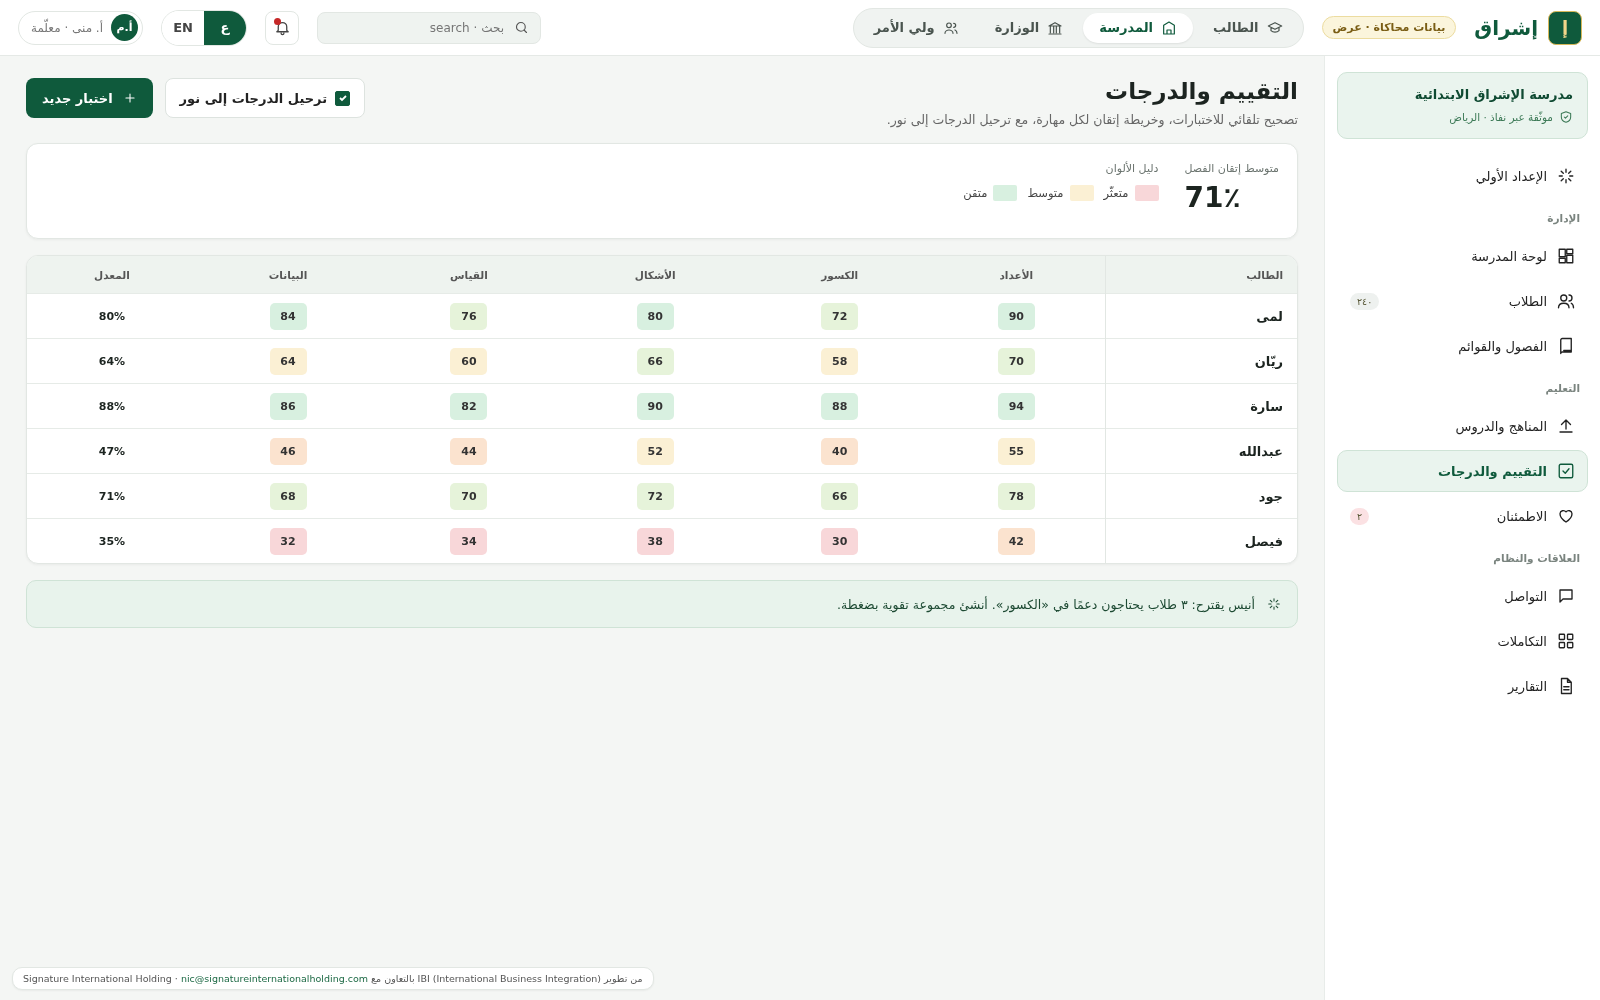 This screenshot has height=1000, width=1600. I want to click on sync-toggle-button: ترحيل الدرجات إلى نور, so click(265, 98).